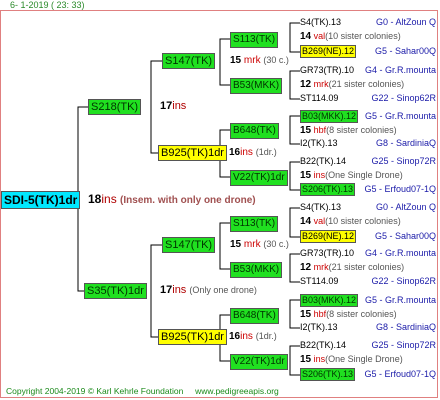 The height and width of the screenshot is (400, 440). Describe the element at coordinates (368, 161) in the screenshot. I see `block1-anc7: B22(TK).14 G25 - Sinop72R` at that location.